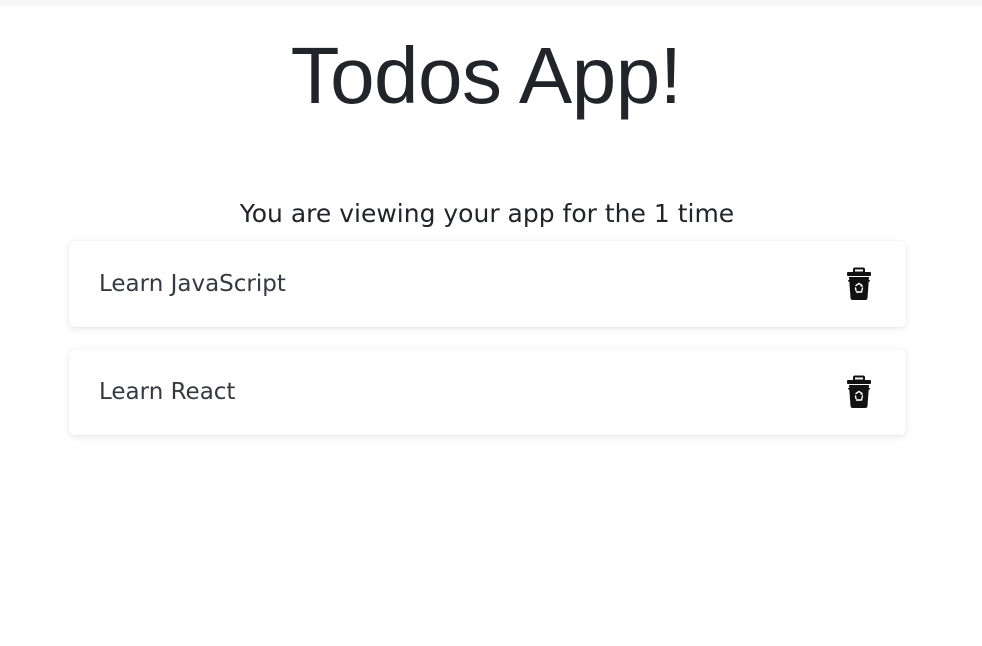 The width and height of the screenshot is (982, 646). Describe the element at coordinates (487, 284) in the screenshot. I see `todo-item: Learn JavaScript` at that location.